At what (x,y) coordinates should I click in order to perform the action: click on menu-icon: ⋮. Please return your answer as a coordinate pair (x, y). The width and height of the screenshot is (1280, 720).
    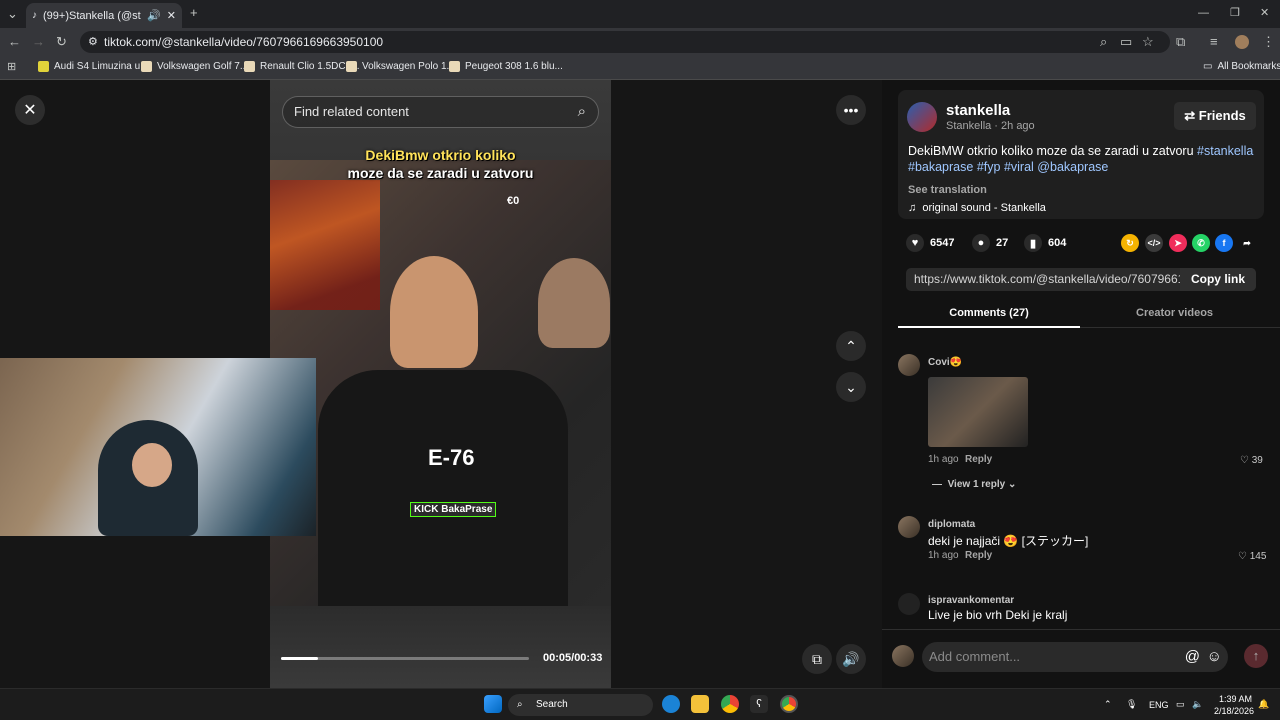
    Looking at the image, I should click on (1268, 42).